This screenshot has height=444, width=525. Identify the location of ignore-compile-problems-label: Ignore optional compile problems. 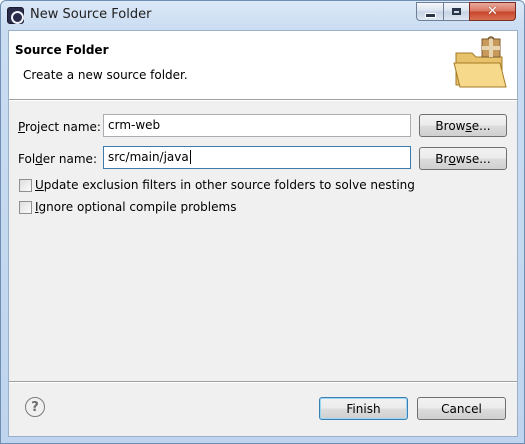
(135, 207).